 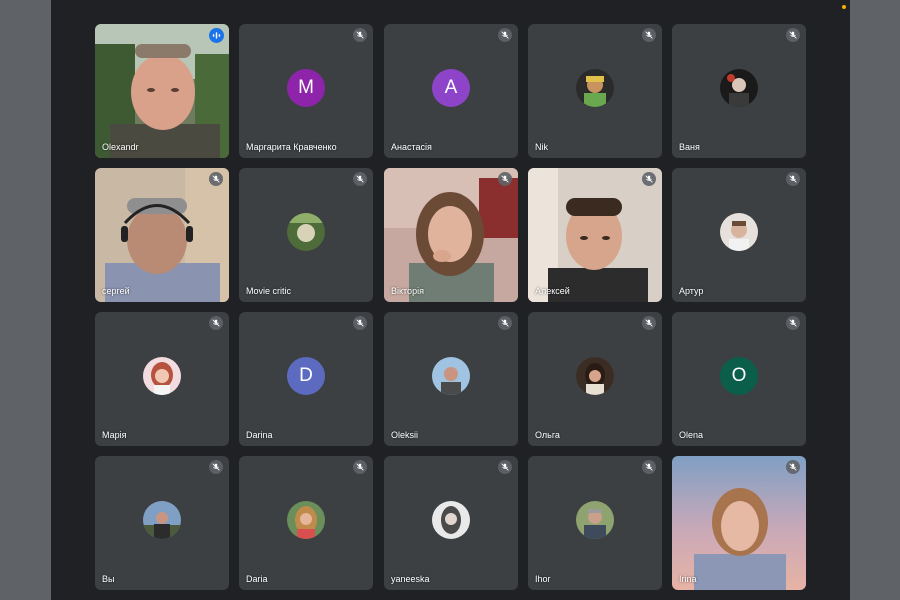 I want to click on participant-name: Ihor, so click(x=543, y=579).